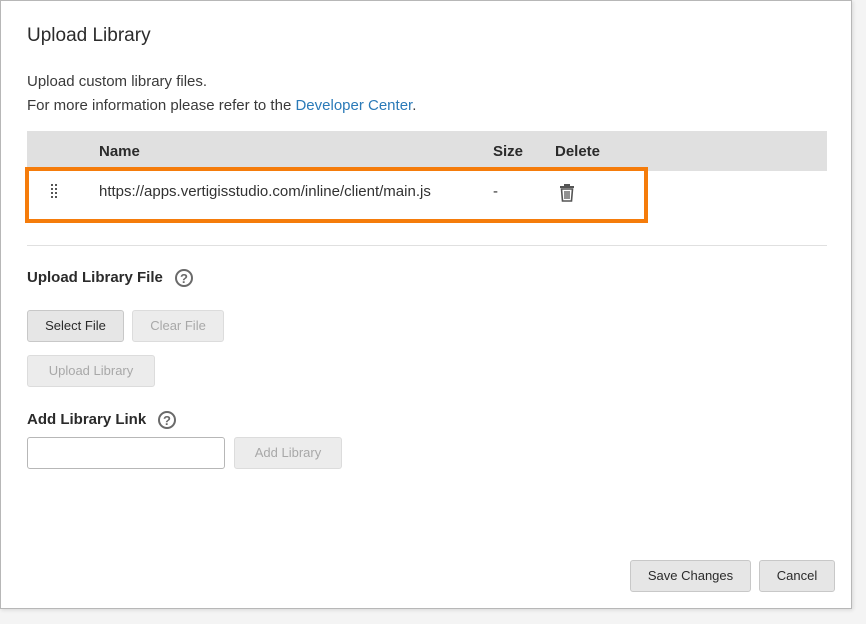 This screenshot has width=866, height=624. What do you see at coordinates (87, 419) in the screenshot?
I see `add-library-link-label: Add Library Link` at bounding box center [87, 419].